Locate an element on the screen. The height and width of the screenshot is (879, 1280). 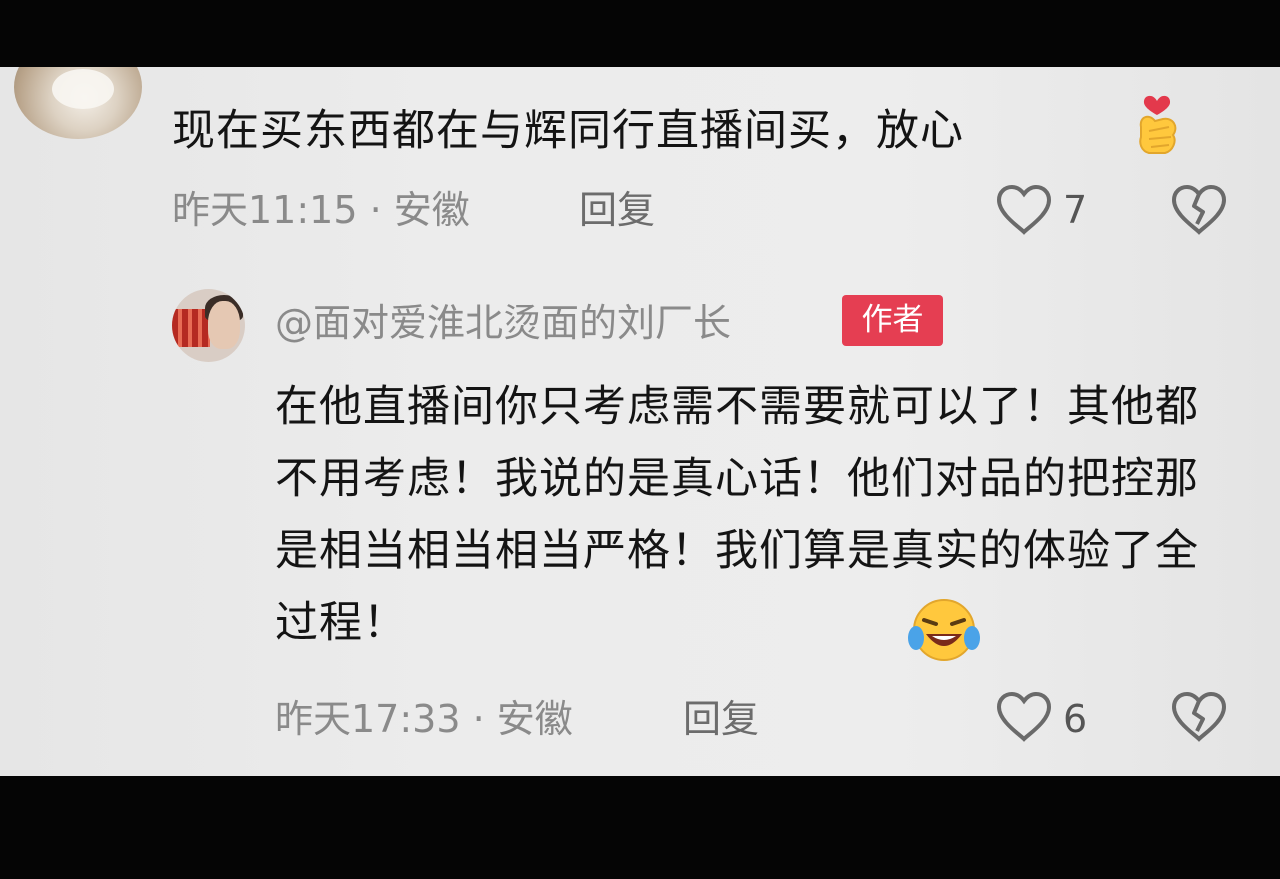
like-count: 6 is located at coordinates (1075, 719).